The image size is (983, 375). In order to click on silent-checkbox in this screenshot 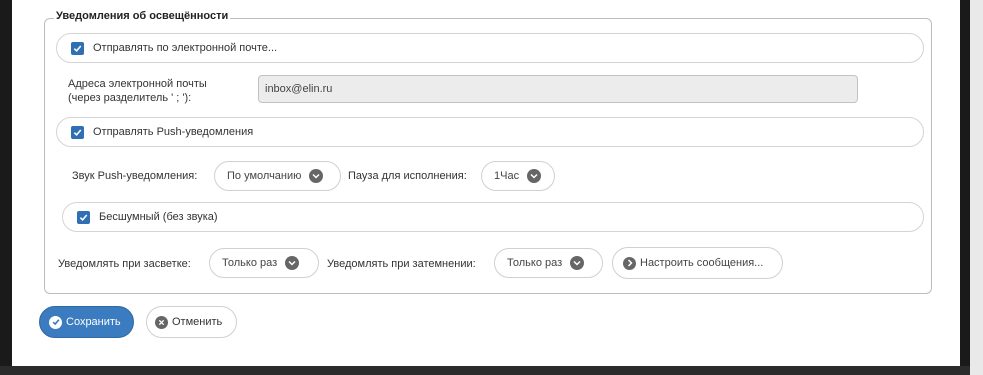, I will do `click(83, 217)`.